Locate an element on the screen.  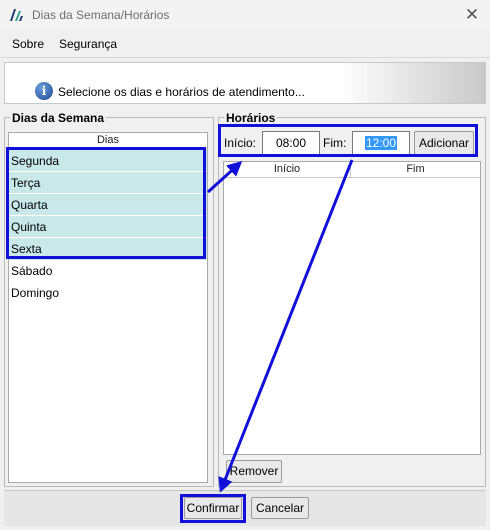
day-row: Sábado is located at coordinates (108, 271).